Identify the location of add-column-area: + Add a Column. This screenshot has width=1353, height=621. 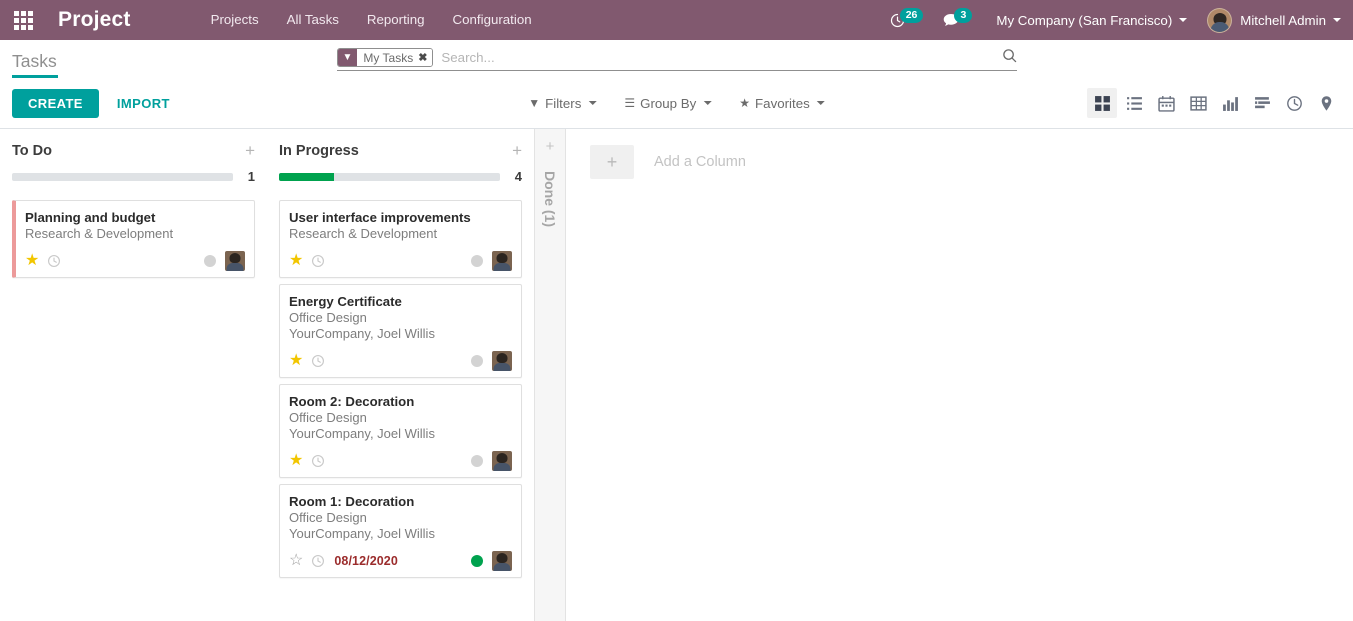
(656, 154).